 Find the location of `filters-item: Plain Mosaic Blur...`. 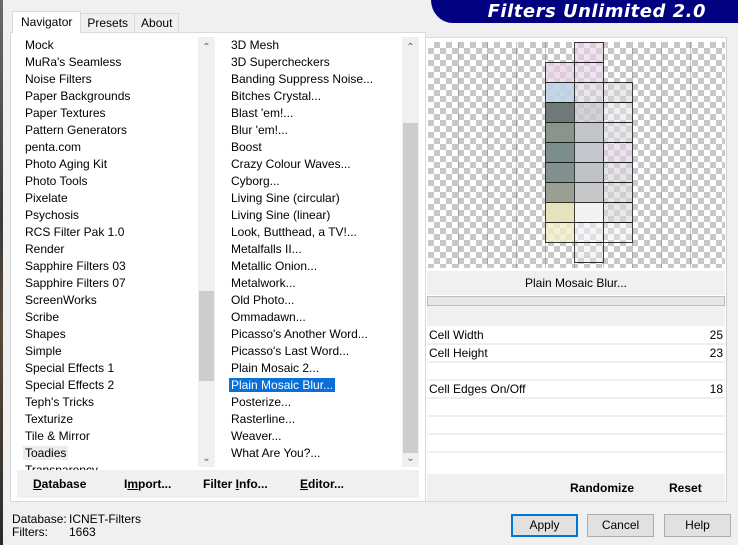

filters-item: Plain Mosaic Blur... is located at coordinates (312, 385).